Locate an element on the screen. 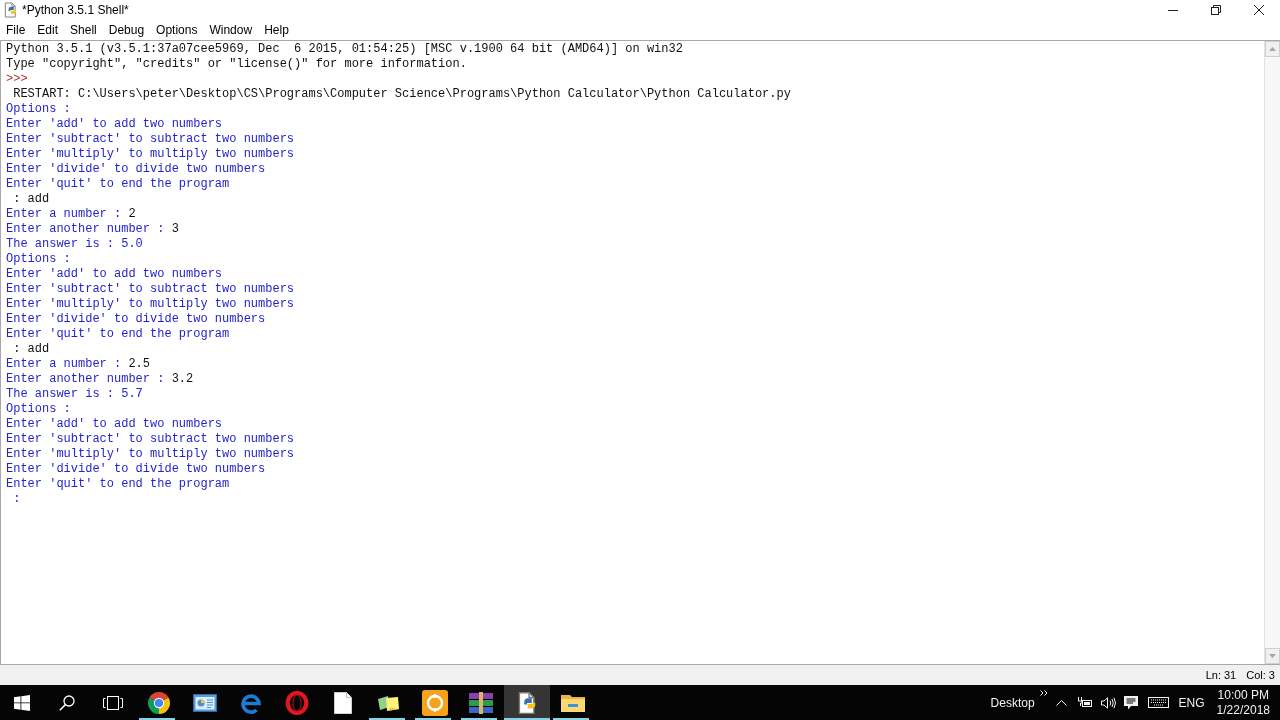  speaker-icon is located at coordinates (1108, 702).